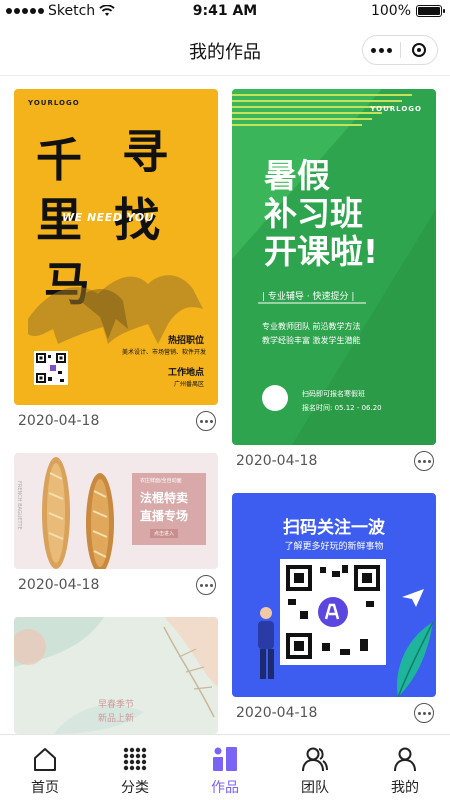 The width and height of the screenshot is (450, 800). Describe the element at coordinates (315, 759) in the screenshot. I see `team-icon` at that location.